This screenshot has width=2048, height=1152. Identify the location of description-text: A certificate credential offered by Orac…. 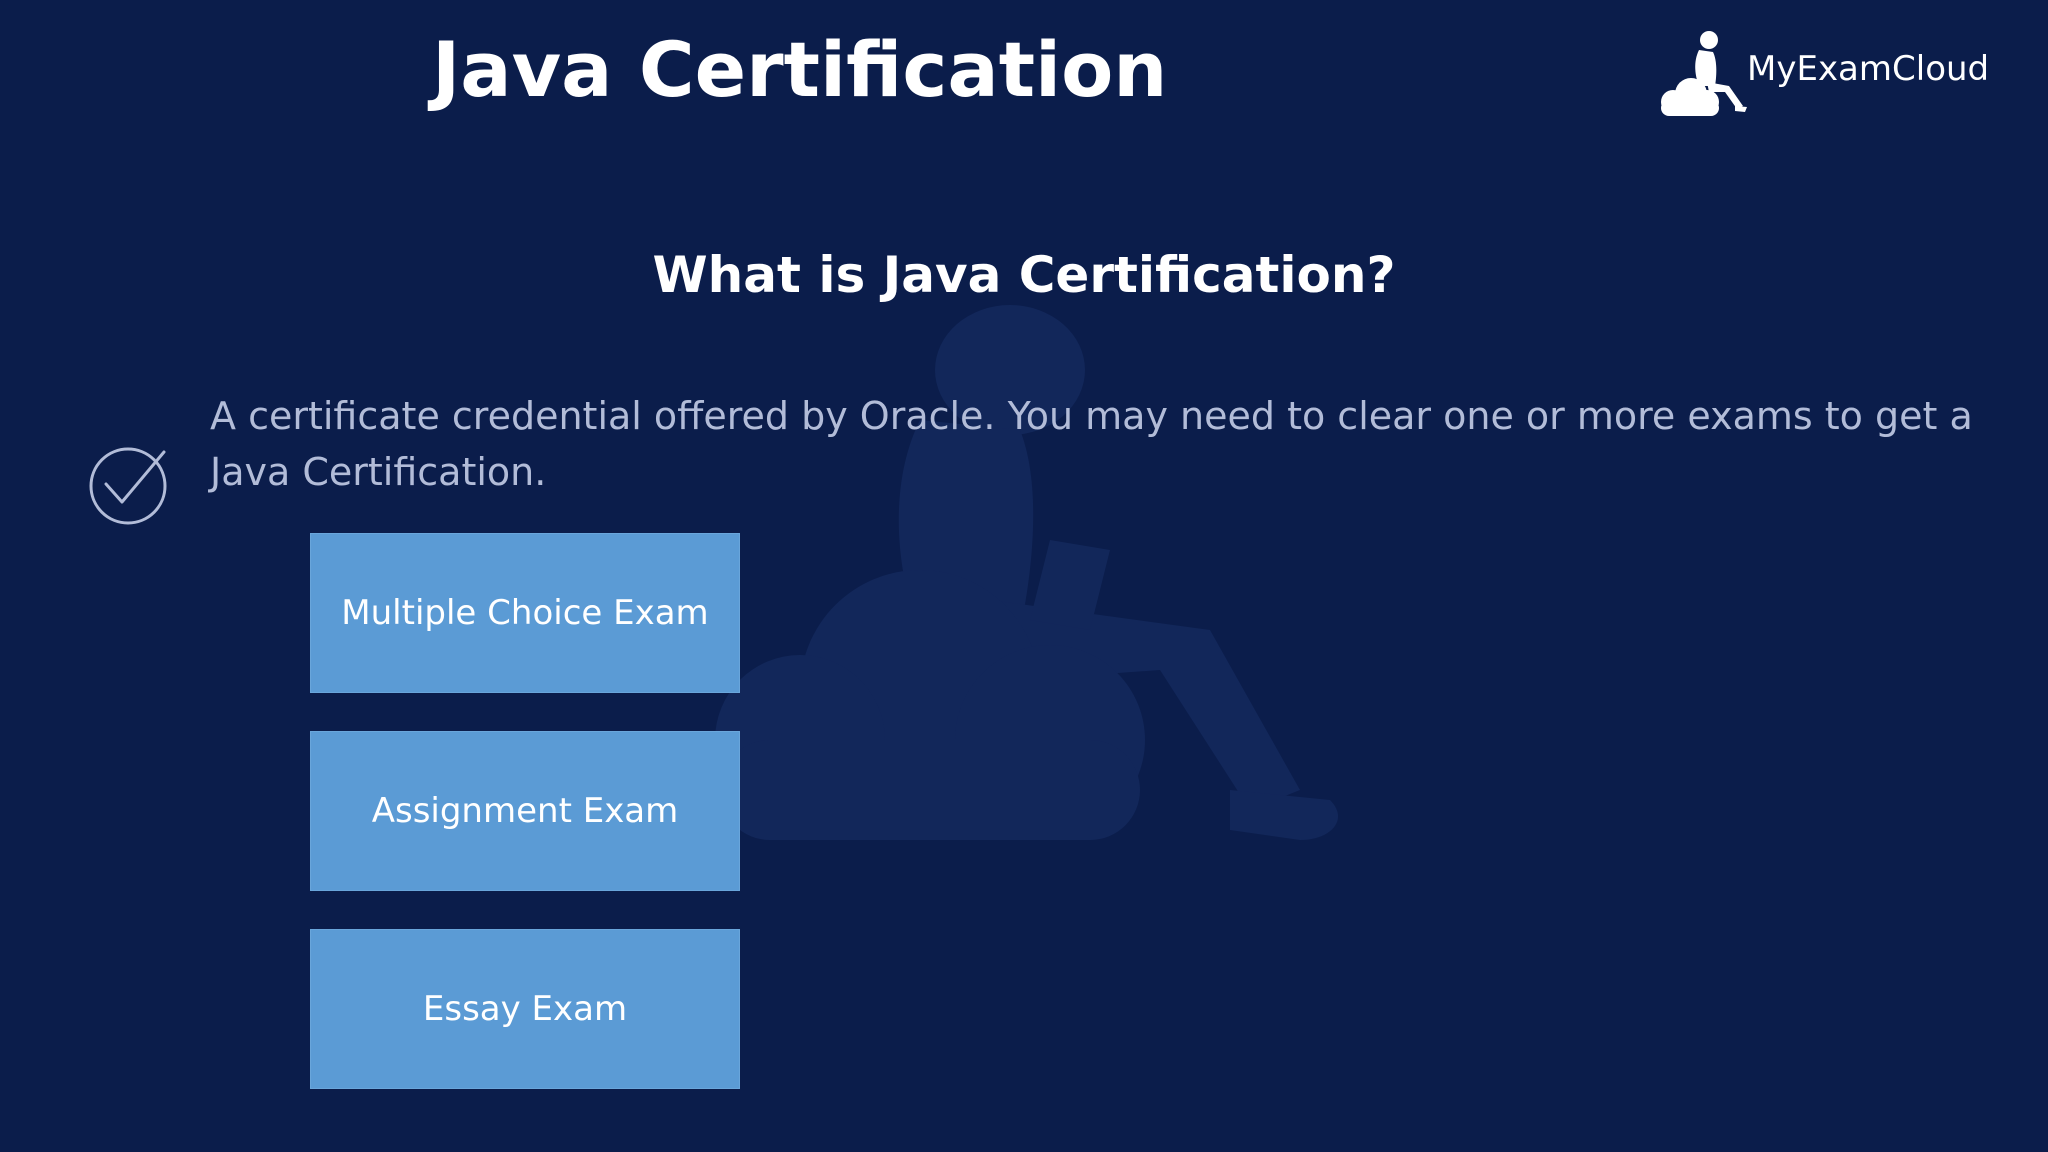
(1091, 444).